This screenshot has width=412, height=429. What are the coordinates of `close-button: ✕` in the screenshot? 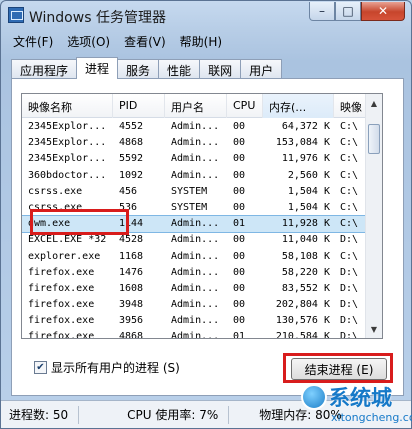 It's located at (383, 11).